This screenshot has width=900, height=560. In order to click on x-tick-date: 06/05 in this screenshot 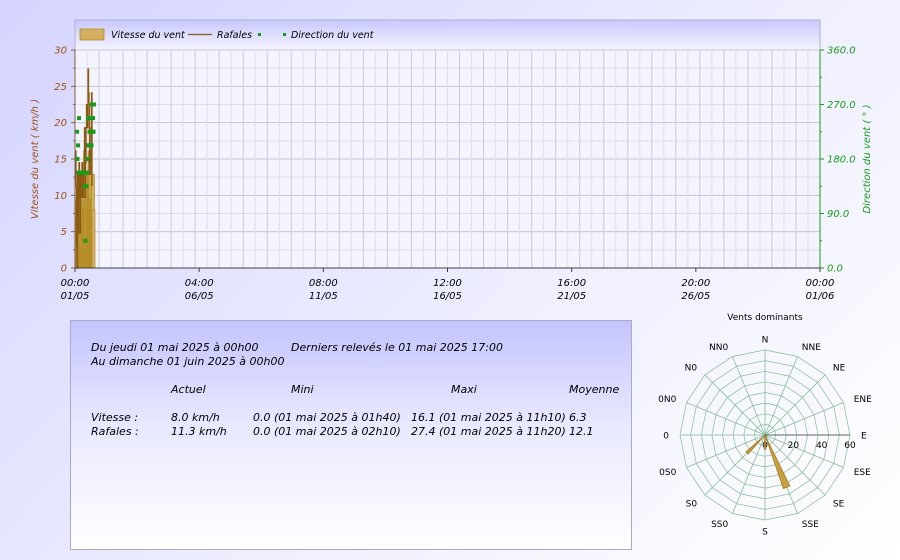, I will do `click(199, 296)`.